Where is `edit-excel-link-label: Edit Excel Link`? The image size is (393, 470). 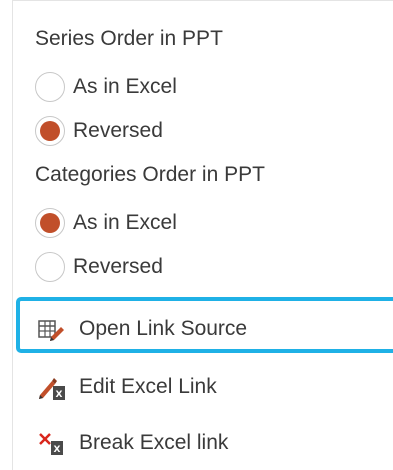
edit-excel-link-label: Edit Excel Link is located at coordinates (148, 386).